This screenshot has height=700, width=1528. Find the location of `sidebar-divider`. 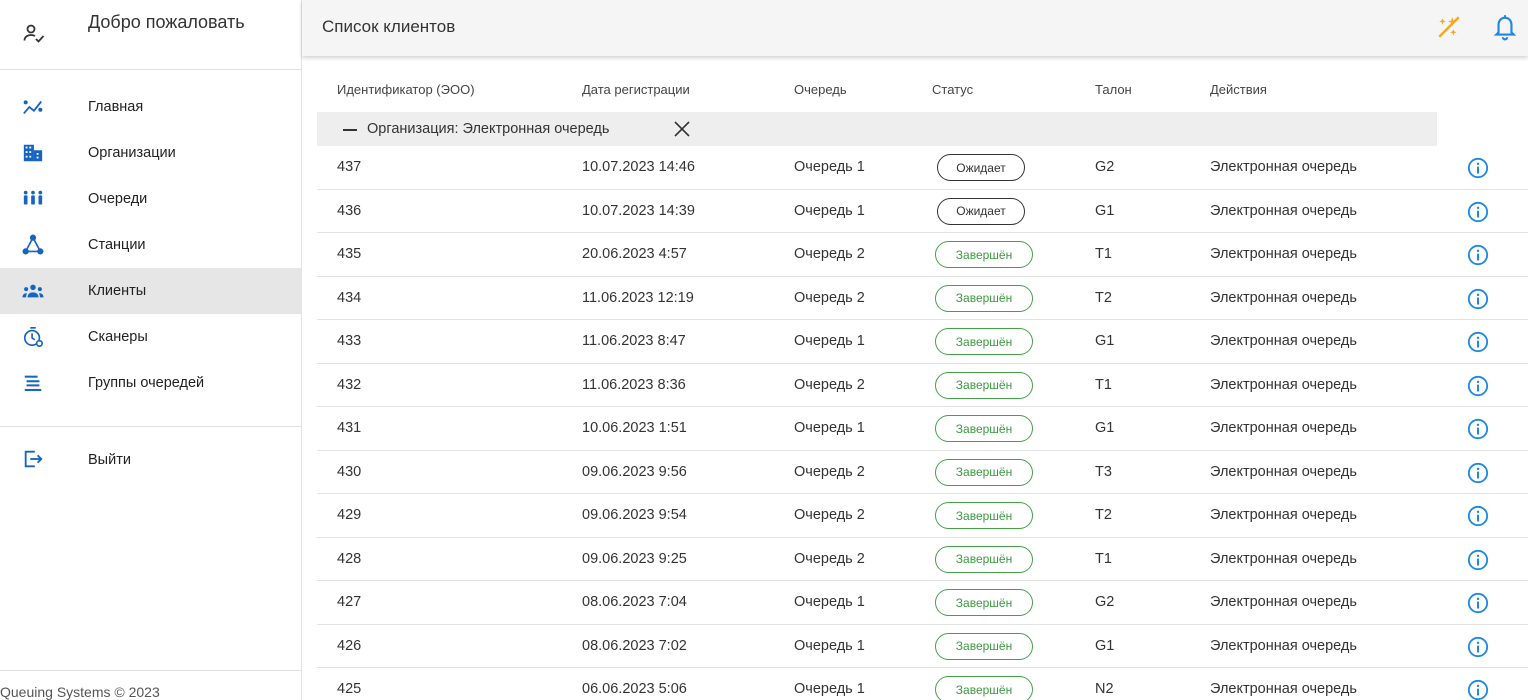

sidebar-divider is located at coordinates (151, 426).